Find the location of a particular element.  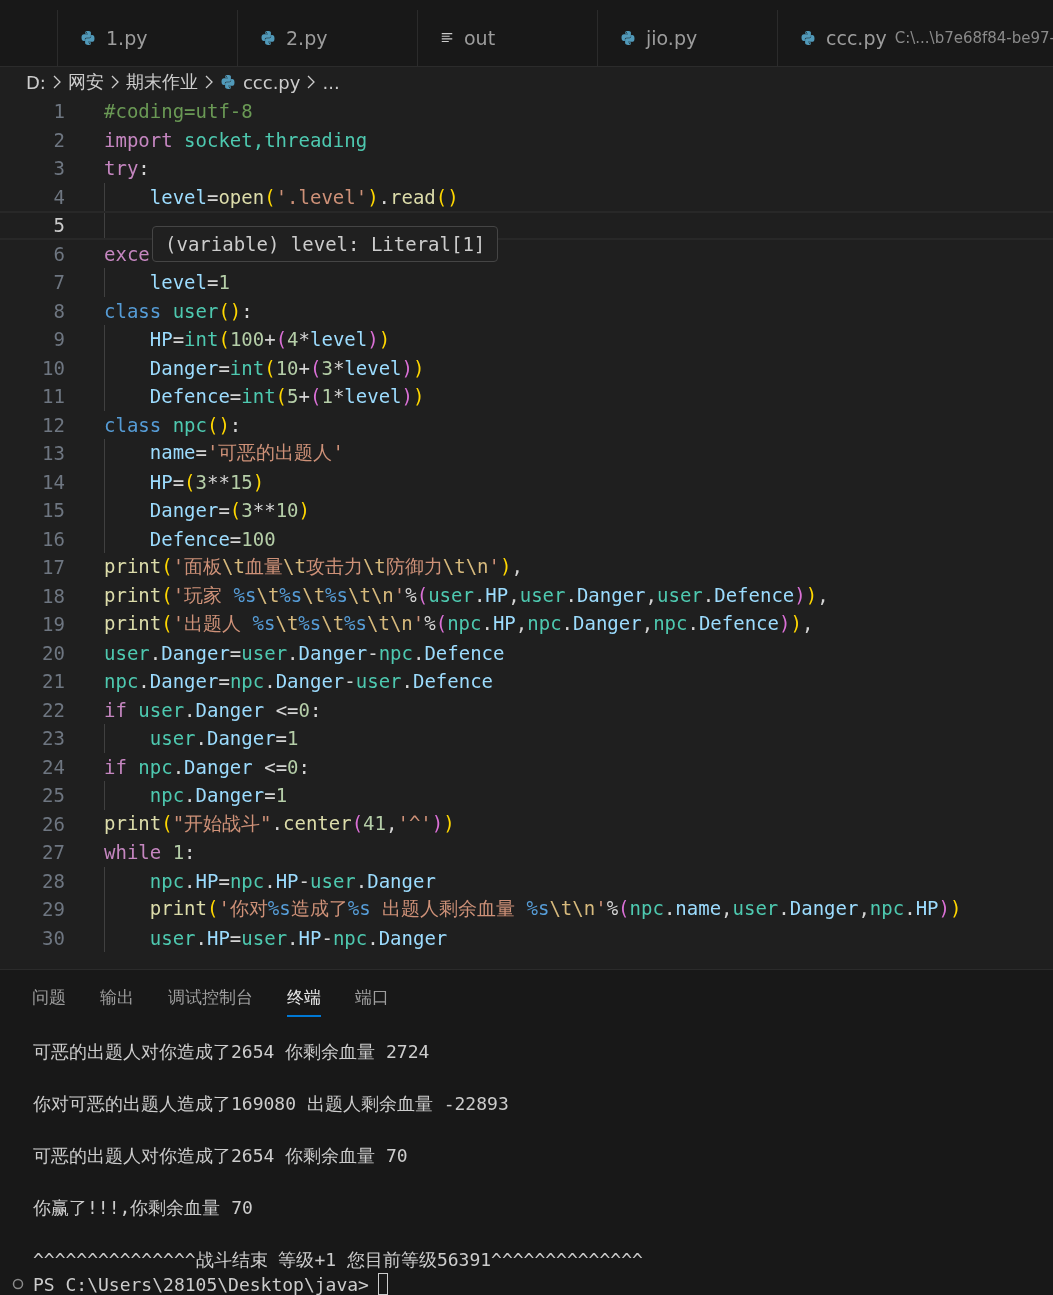

code-line: print('玩家 %s\t%s\t%s\t\n'%(user.HP,user.Danger,user.Defence)), is located at coordinates (466, 595).